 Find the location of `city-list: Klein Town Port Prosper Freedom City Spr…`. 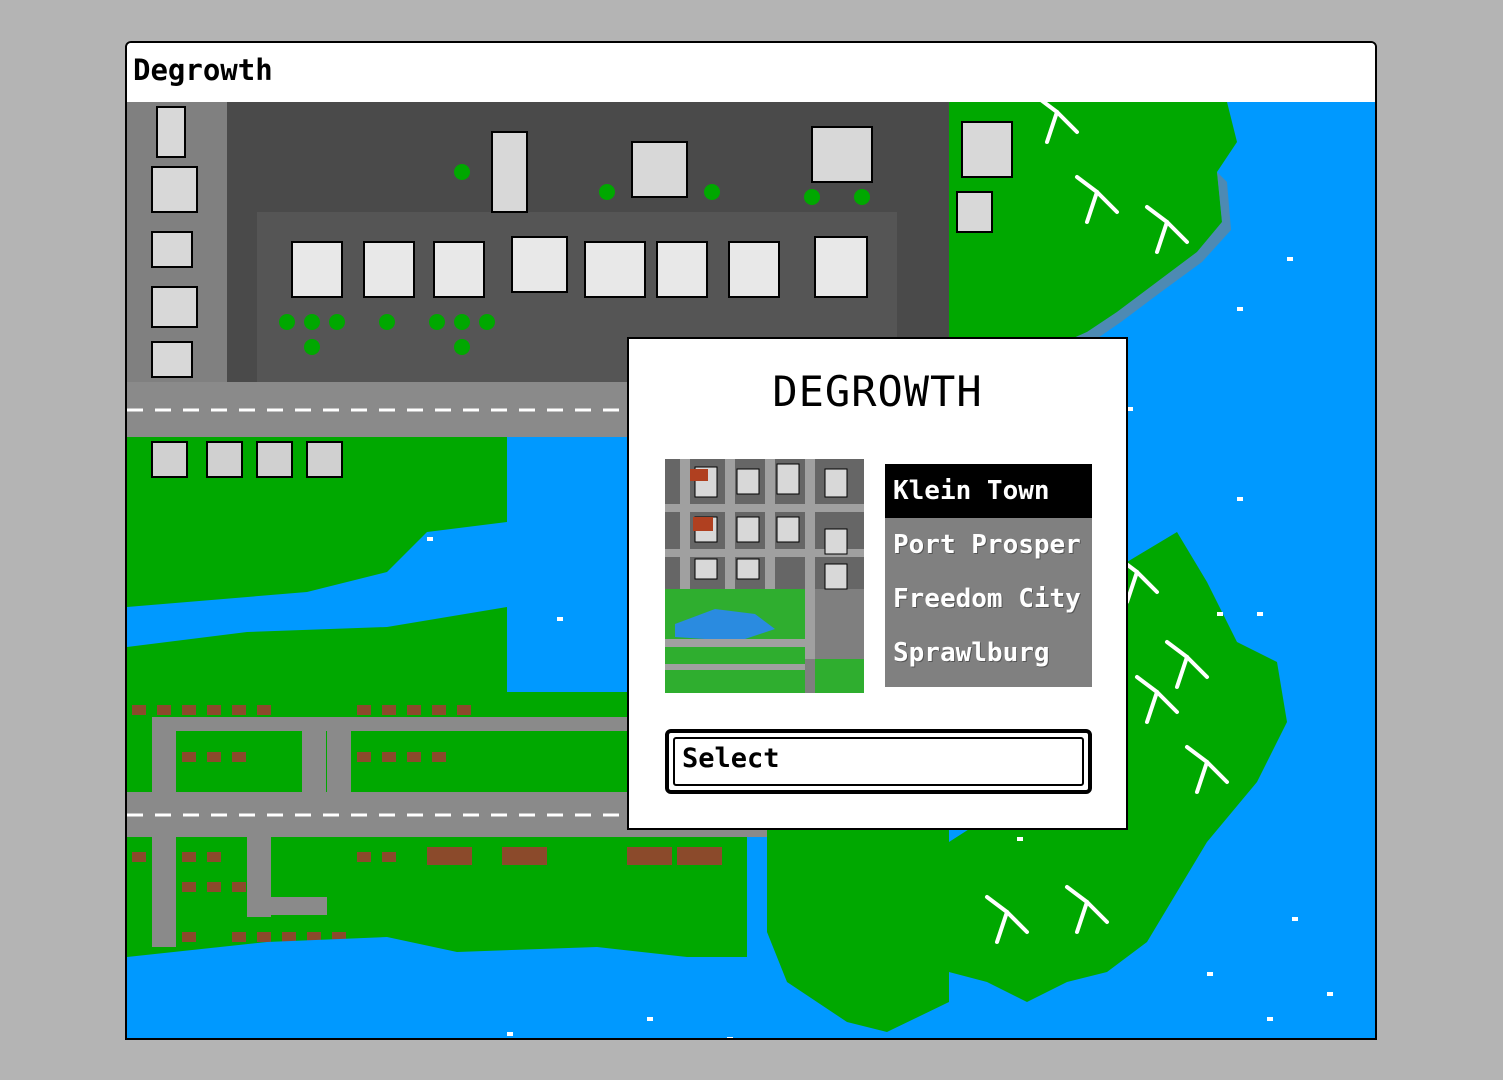

city-list: Klein Town Port Prosper Freedom City Spr… is located at coordinates (988, 575).